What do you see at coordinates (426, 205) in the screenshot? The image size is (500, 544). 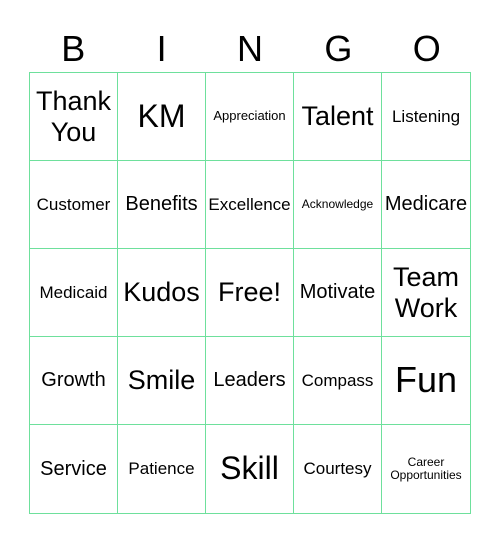 I see `bingo-cell: Medicare` at bounding box center [426, 205].